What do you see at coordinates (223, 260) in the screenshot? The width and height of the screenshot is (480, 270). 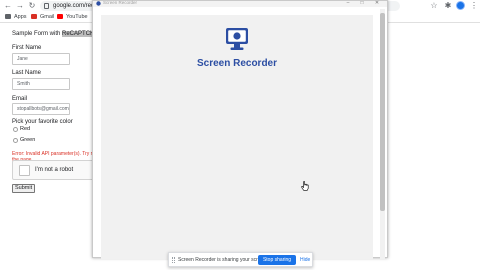 I see `sharing-message: Screen Recorder is sharing your screen.` at bounding box center [223, 260].